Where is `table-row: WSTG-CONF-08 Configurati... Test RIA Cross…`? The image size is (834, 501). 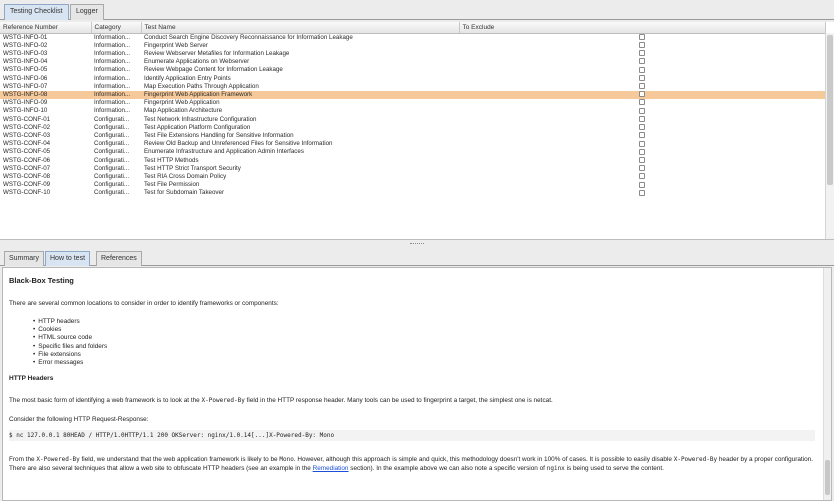 table-row: WSTG-CONF-08 Configurati... Test RIA Cross… is located at coordinates (412, 177).